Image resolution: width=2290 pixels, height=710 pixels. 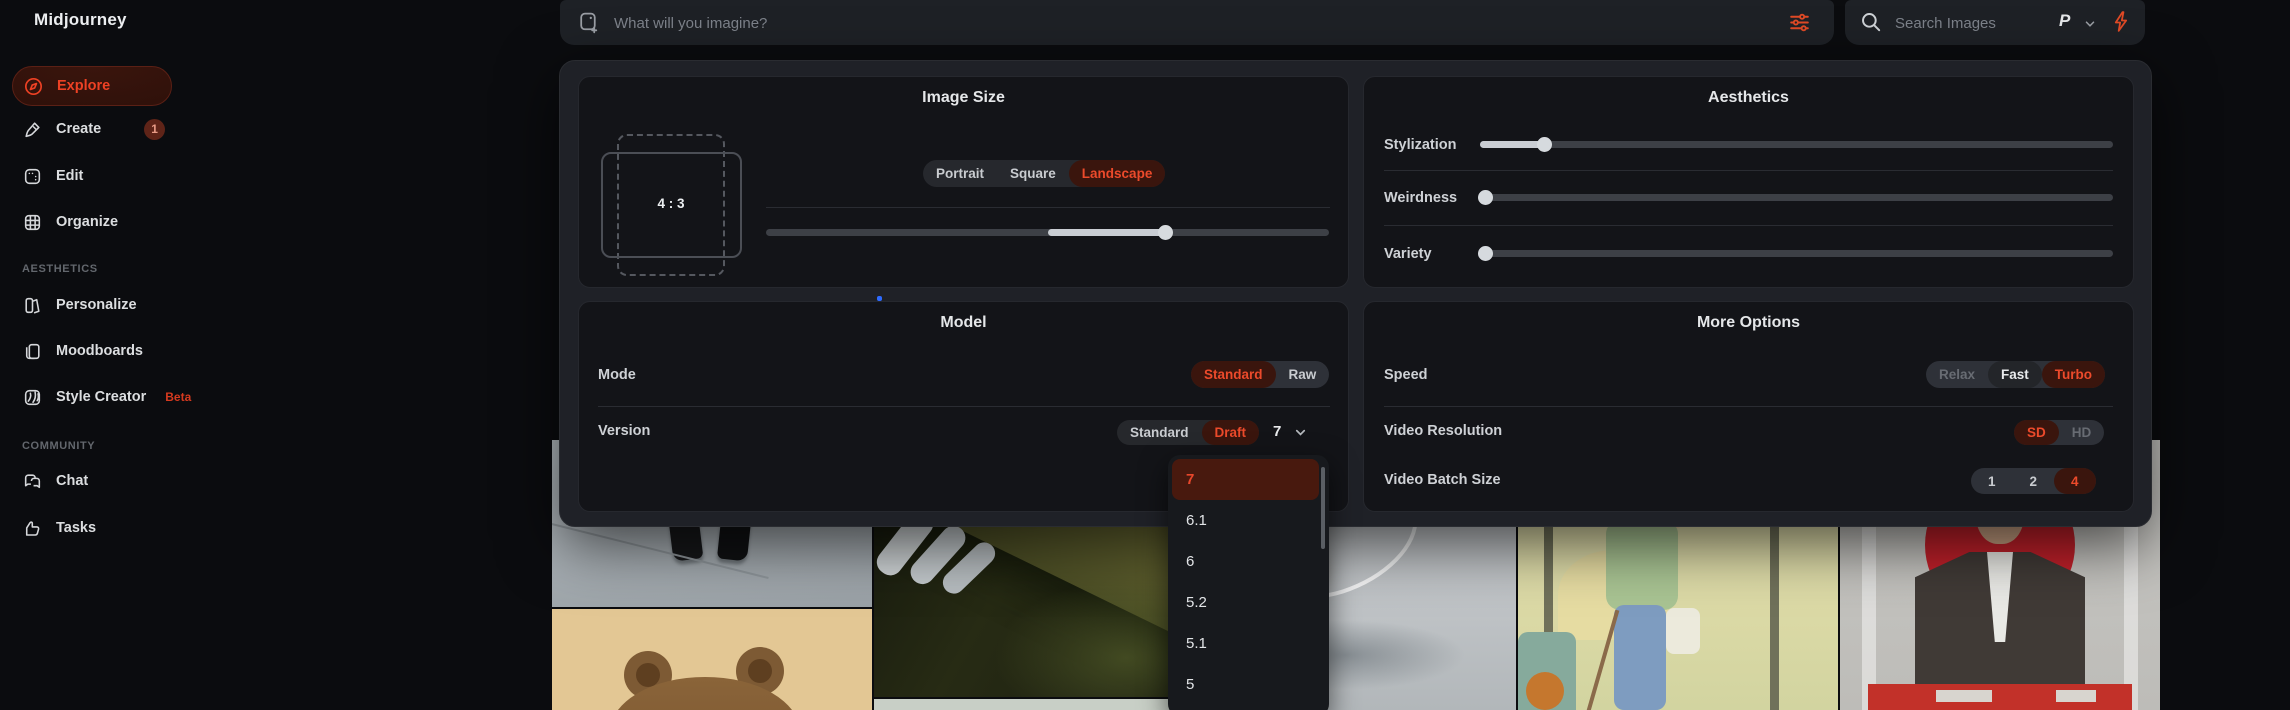 What do you see at coordinates (76, 528) in the screenshot?
I see `sidebar-item-label: Tasks` at bounding box center [76, 528].